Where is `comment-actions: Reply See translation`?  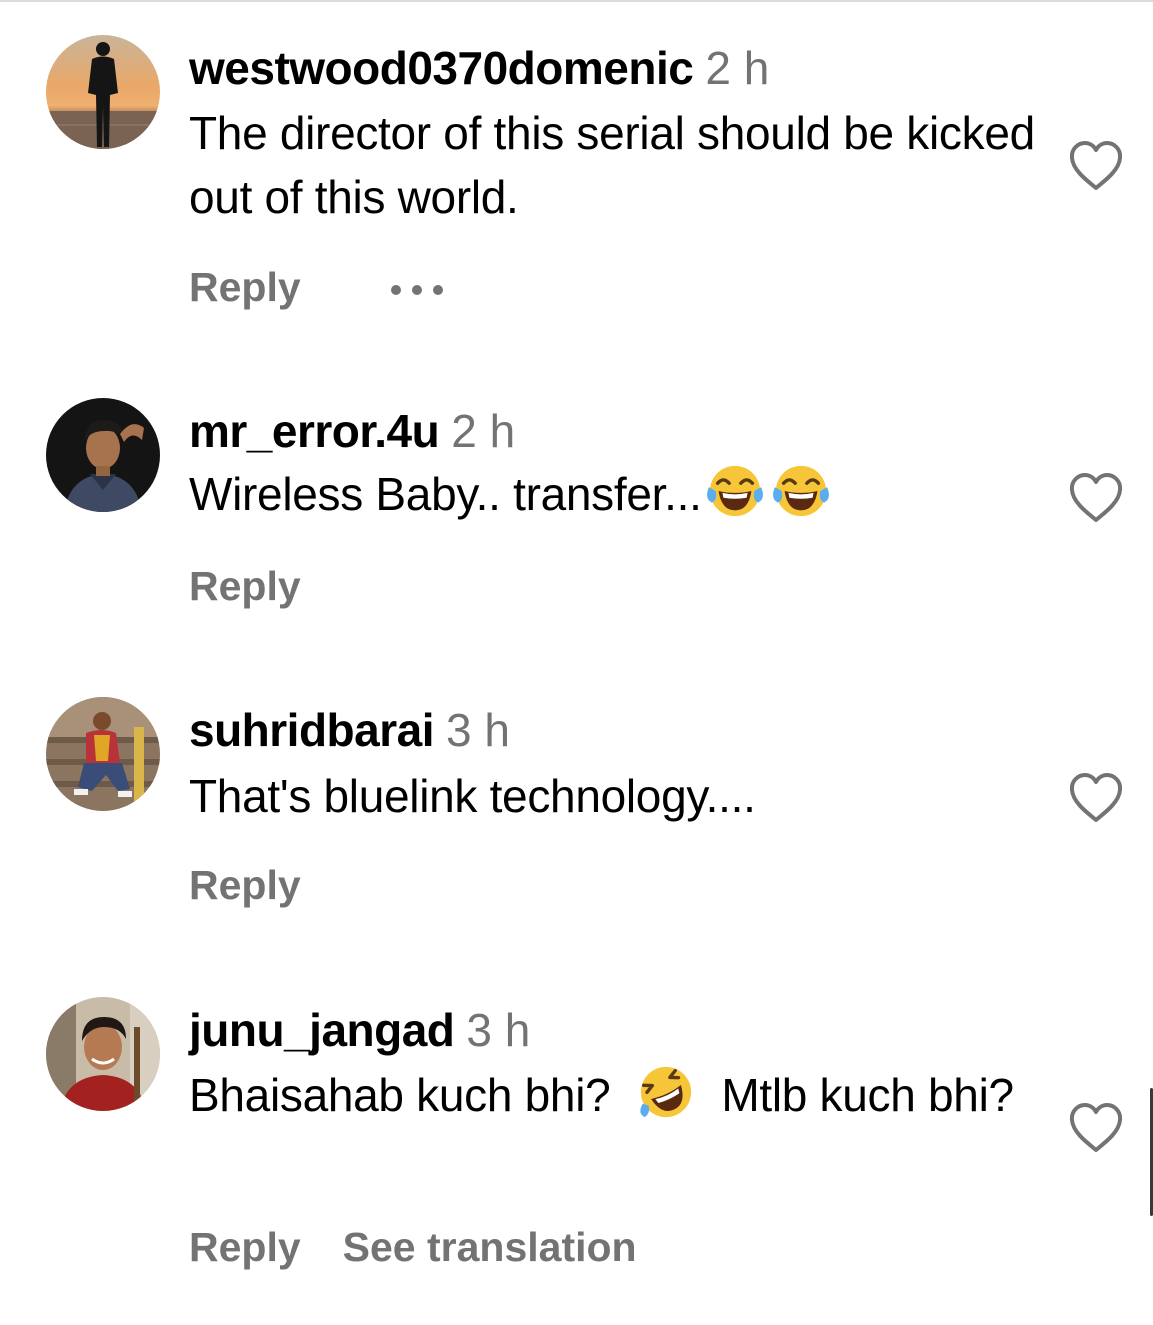
comment-actions: Reply See translation is located at coordinates (434, 1247).